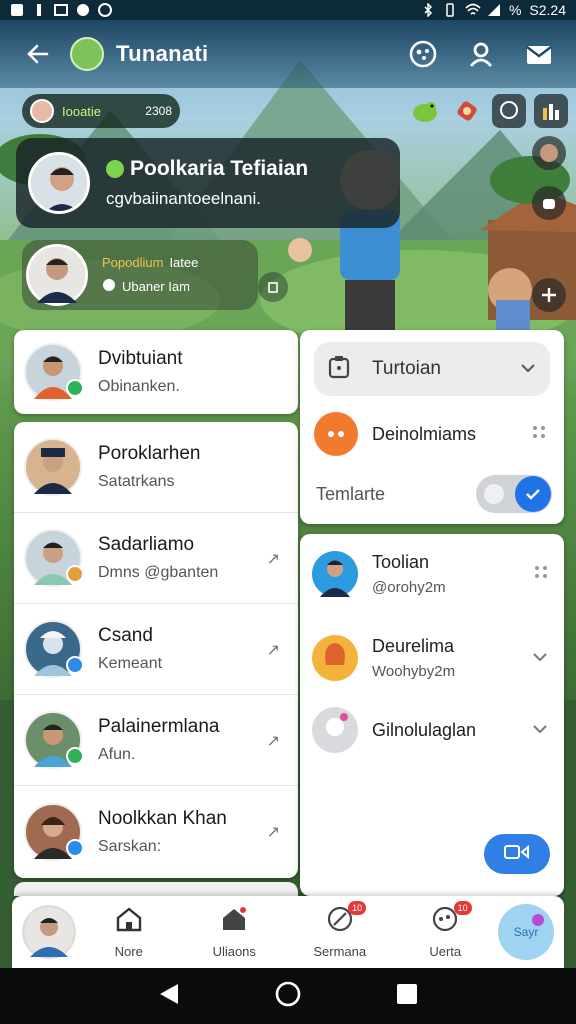 Image resolution: width=576 pixels, height=1024 pixels. Describe the element at coordinates (340, 930) in the screenshot. I see `nav-sermana: 10 Sermana` at that location.